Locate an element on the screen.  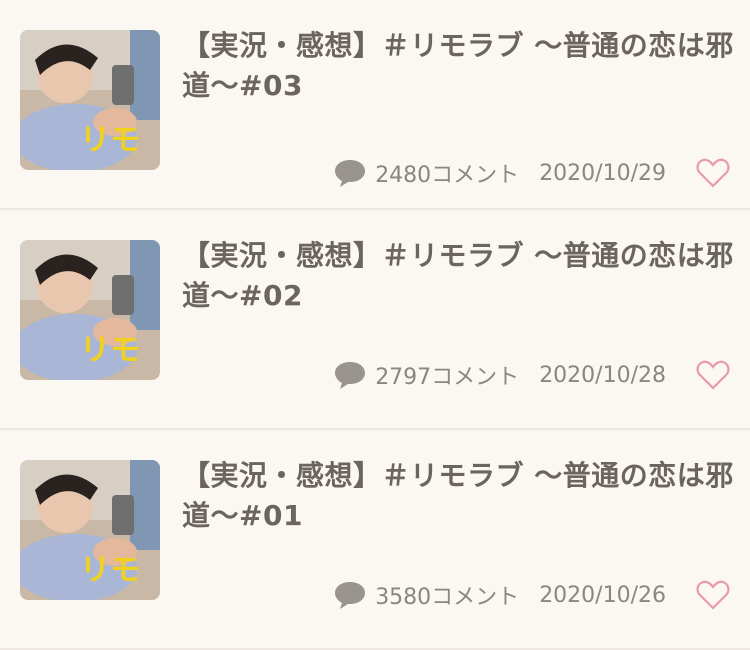
post-date: 2020/10/28 is located at coordinates (602, 375).